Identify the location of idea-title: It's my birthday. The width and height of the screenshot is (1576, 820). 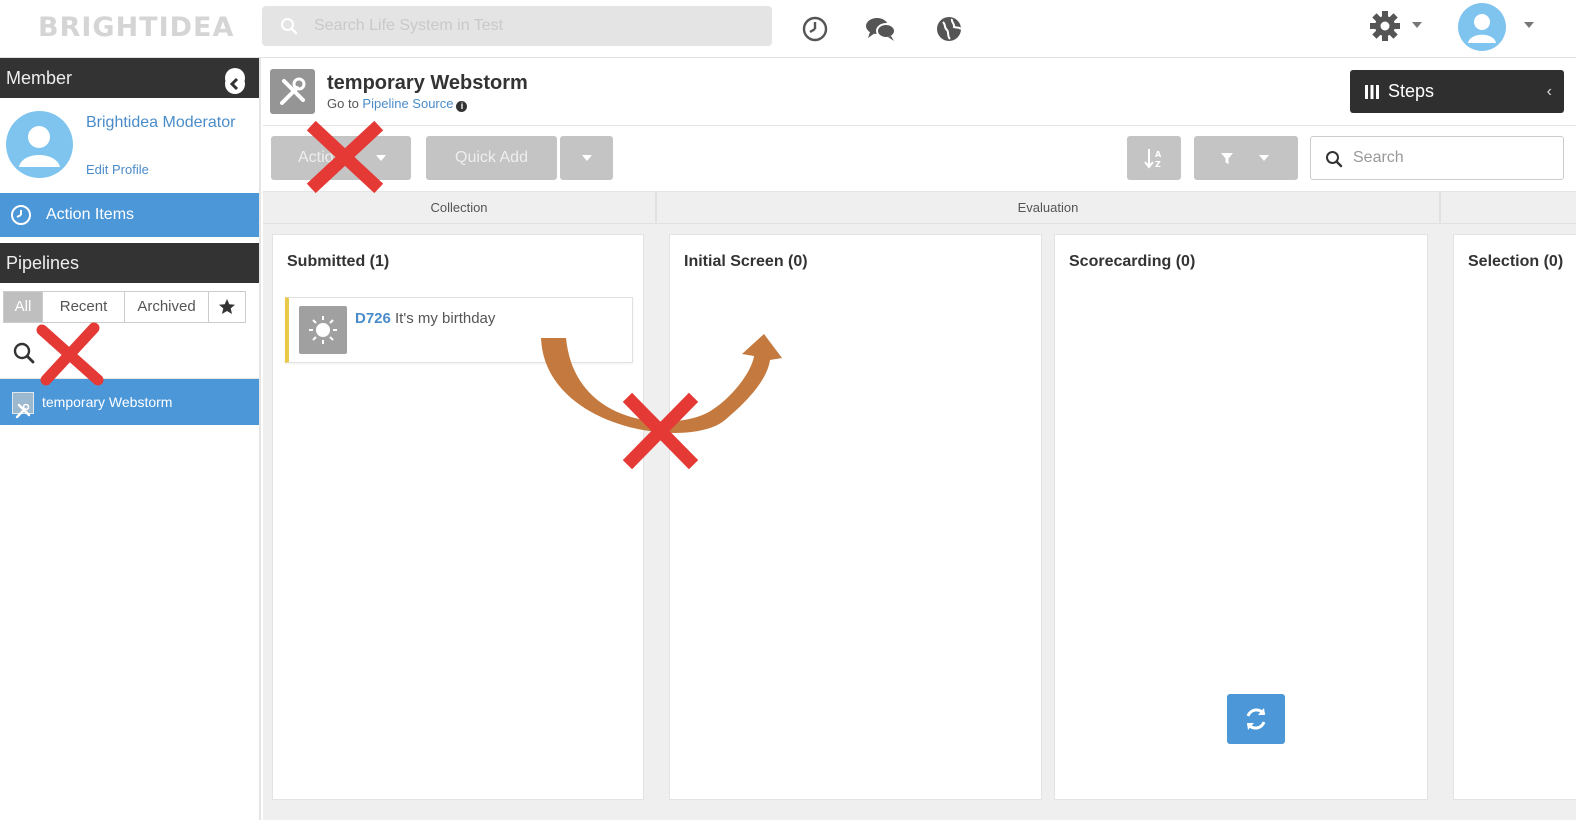
(445, 318).